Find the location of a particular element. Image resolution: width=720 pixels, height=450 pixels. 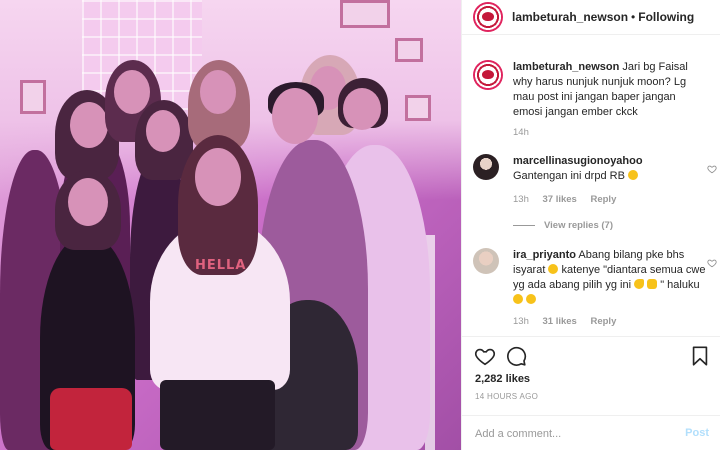

post-button: Post is located at coordinates (697, 433).